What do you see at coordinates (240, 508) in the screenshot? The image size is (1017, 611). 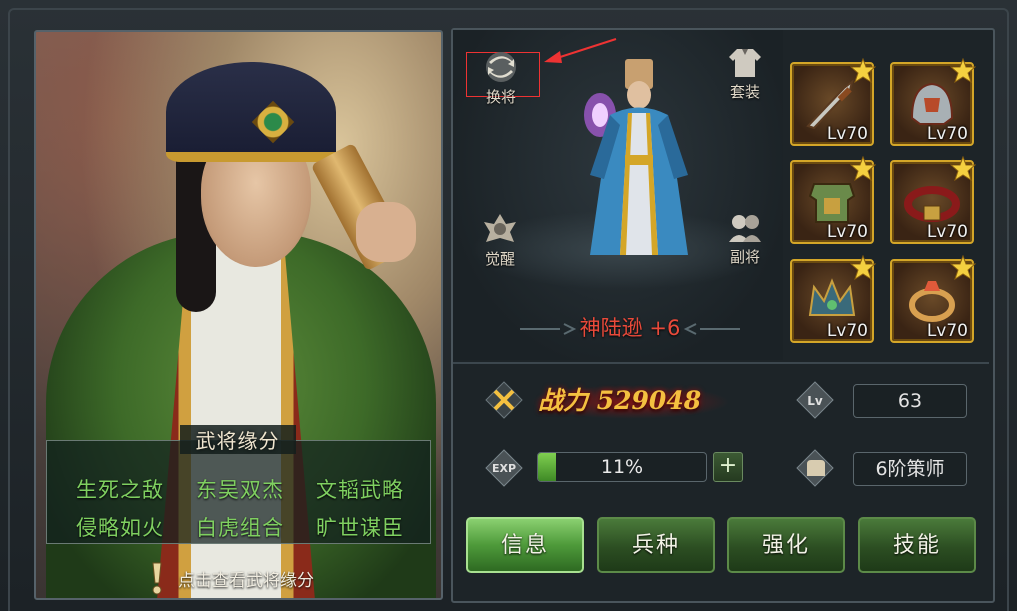 I see `fate-list: 生死之敌 东吴双杰 文韬武略 侵略如火 白虎组合 旷世谋臣` at bounding box center [240, 508].